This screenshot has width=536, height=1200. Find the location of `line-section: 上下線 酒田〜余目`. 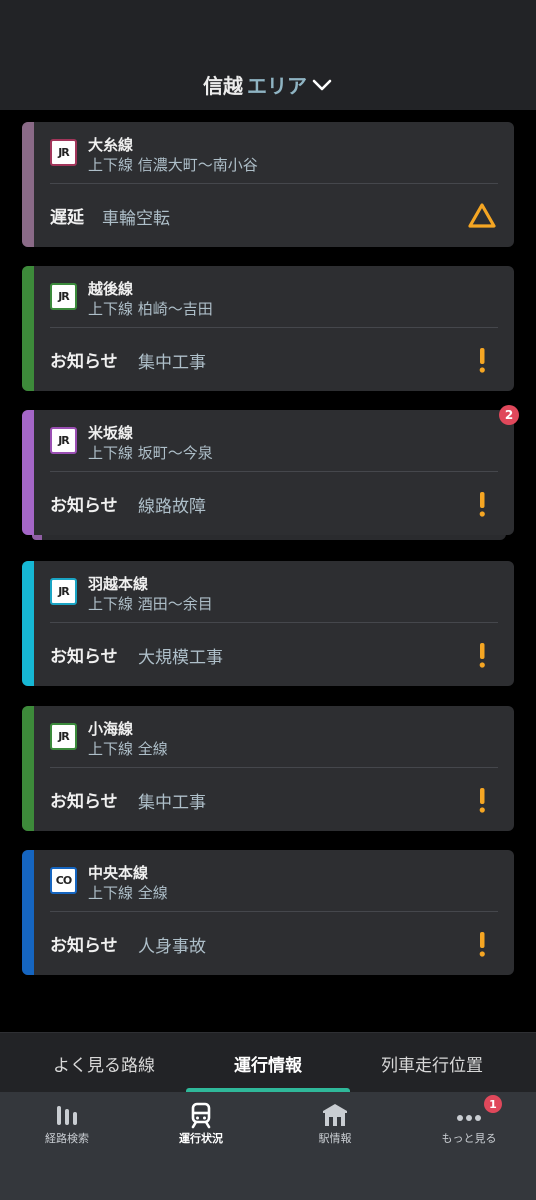

line-section: 上下線 酒田〜余目 is located at coordinates (150, 604).